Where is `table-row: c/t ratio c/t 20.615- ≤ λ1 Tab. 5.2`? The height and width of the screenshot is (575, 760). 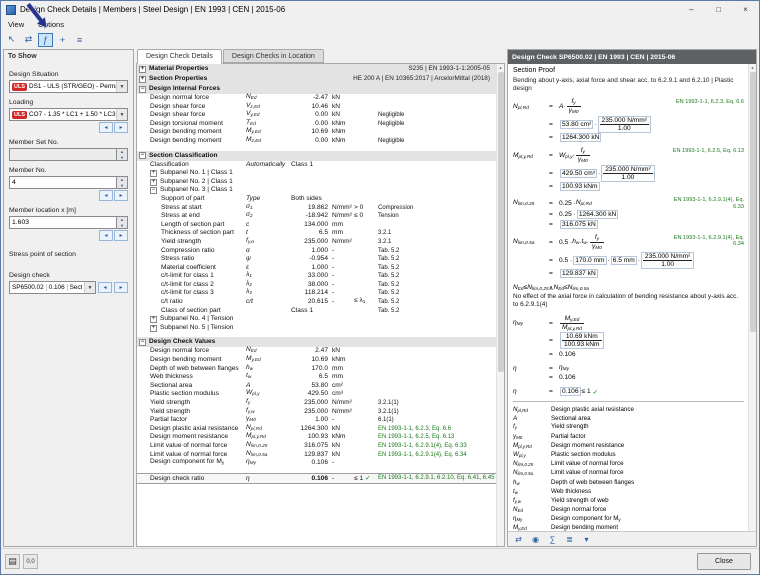
table-row: c/t ratio c/t 20.615- ≤ λ1 Tab. 5.2 is located at coordinates (316, 302).